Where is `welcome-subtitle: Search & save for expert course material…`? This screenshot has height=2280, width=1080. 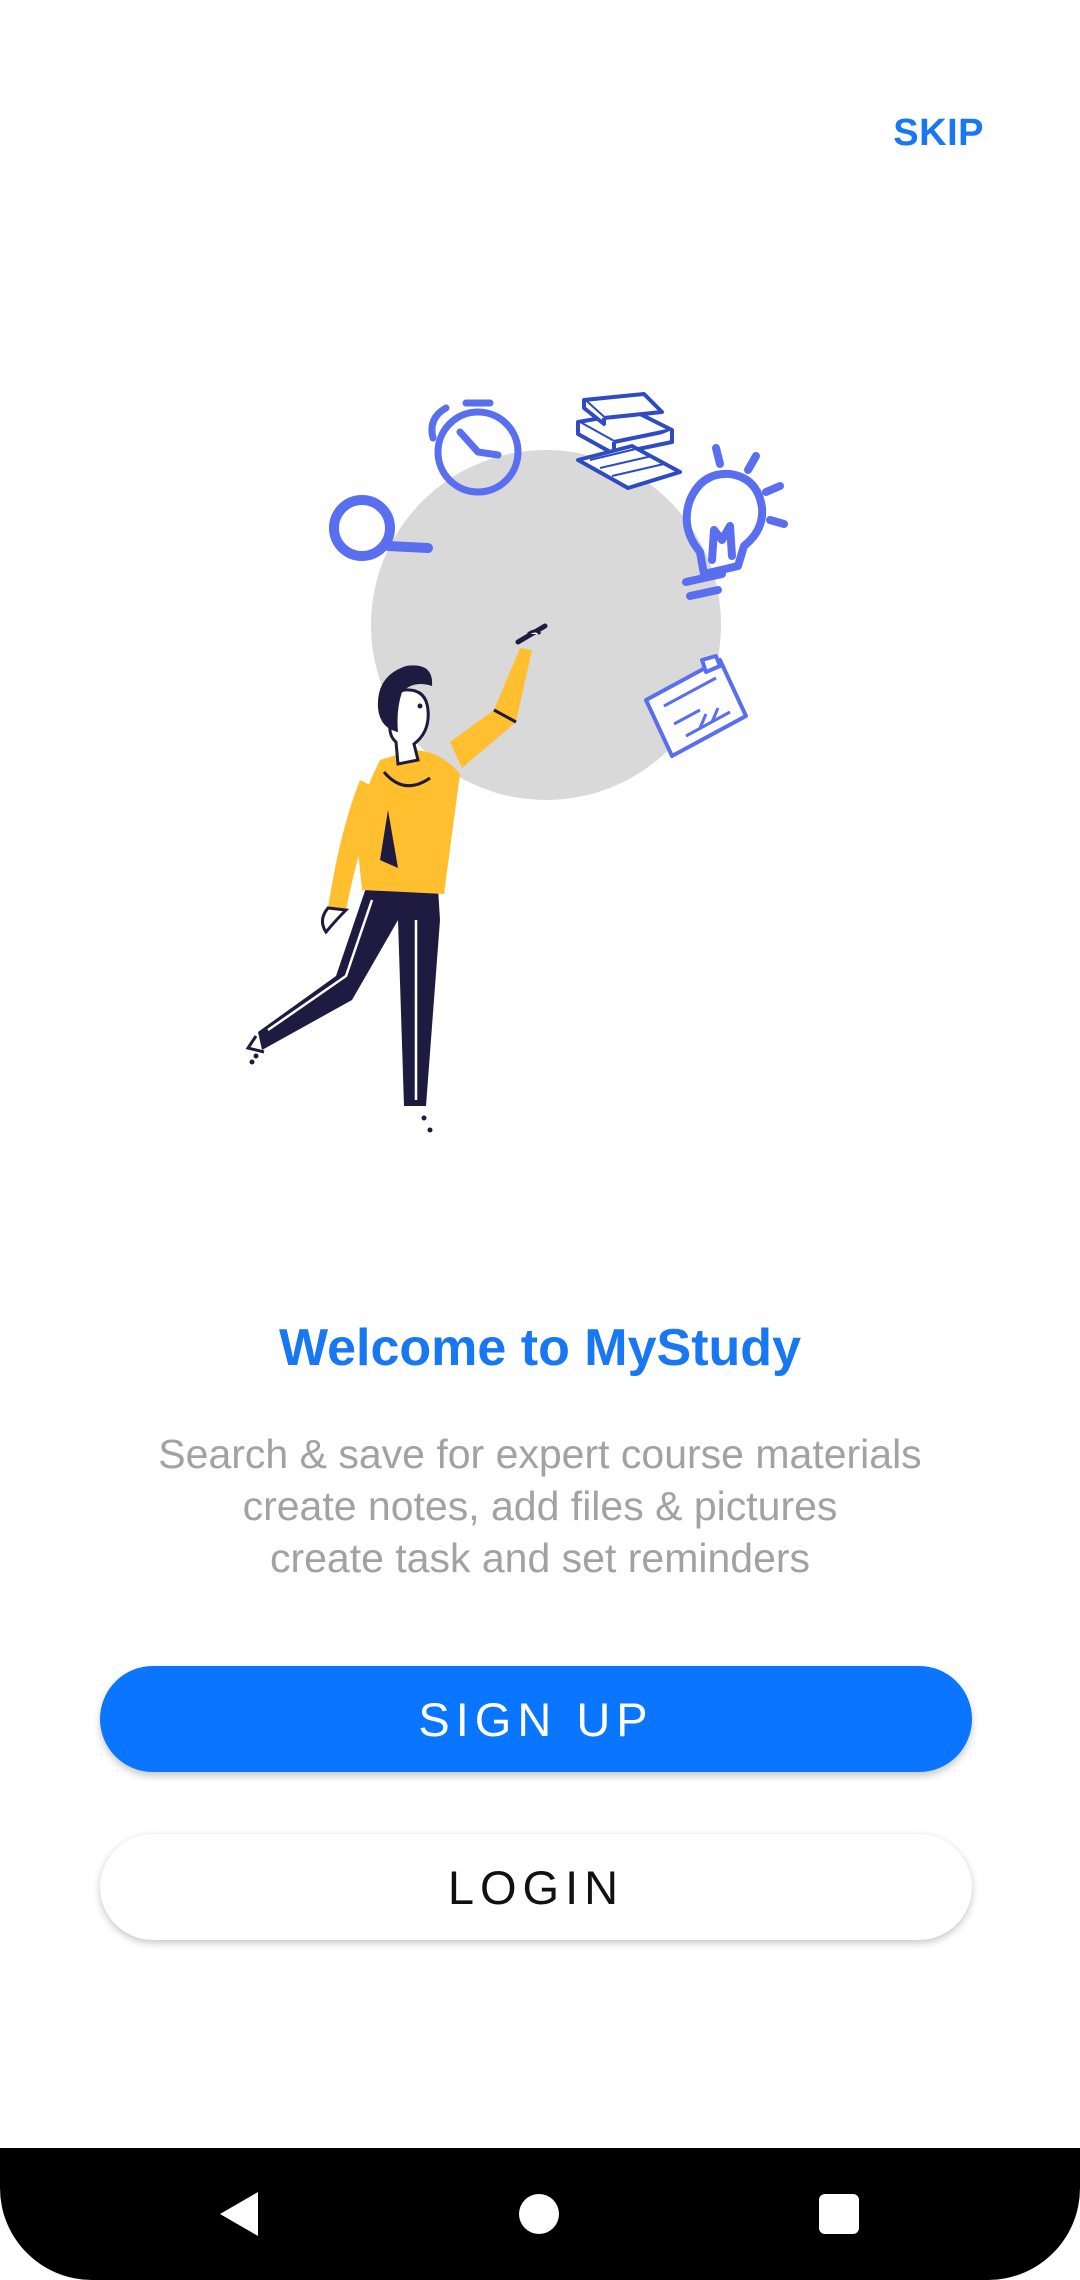 welcome-subtitle: Search & save for expert course material… is located at coordinates (540, 1506).